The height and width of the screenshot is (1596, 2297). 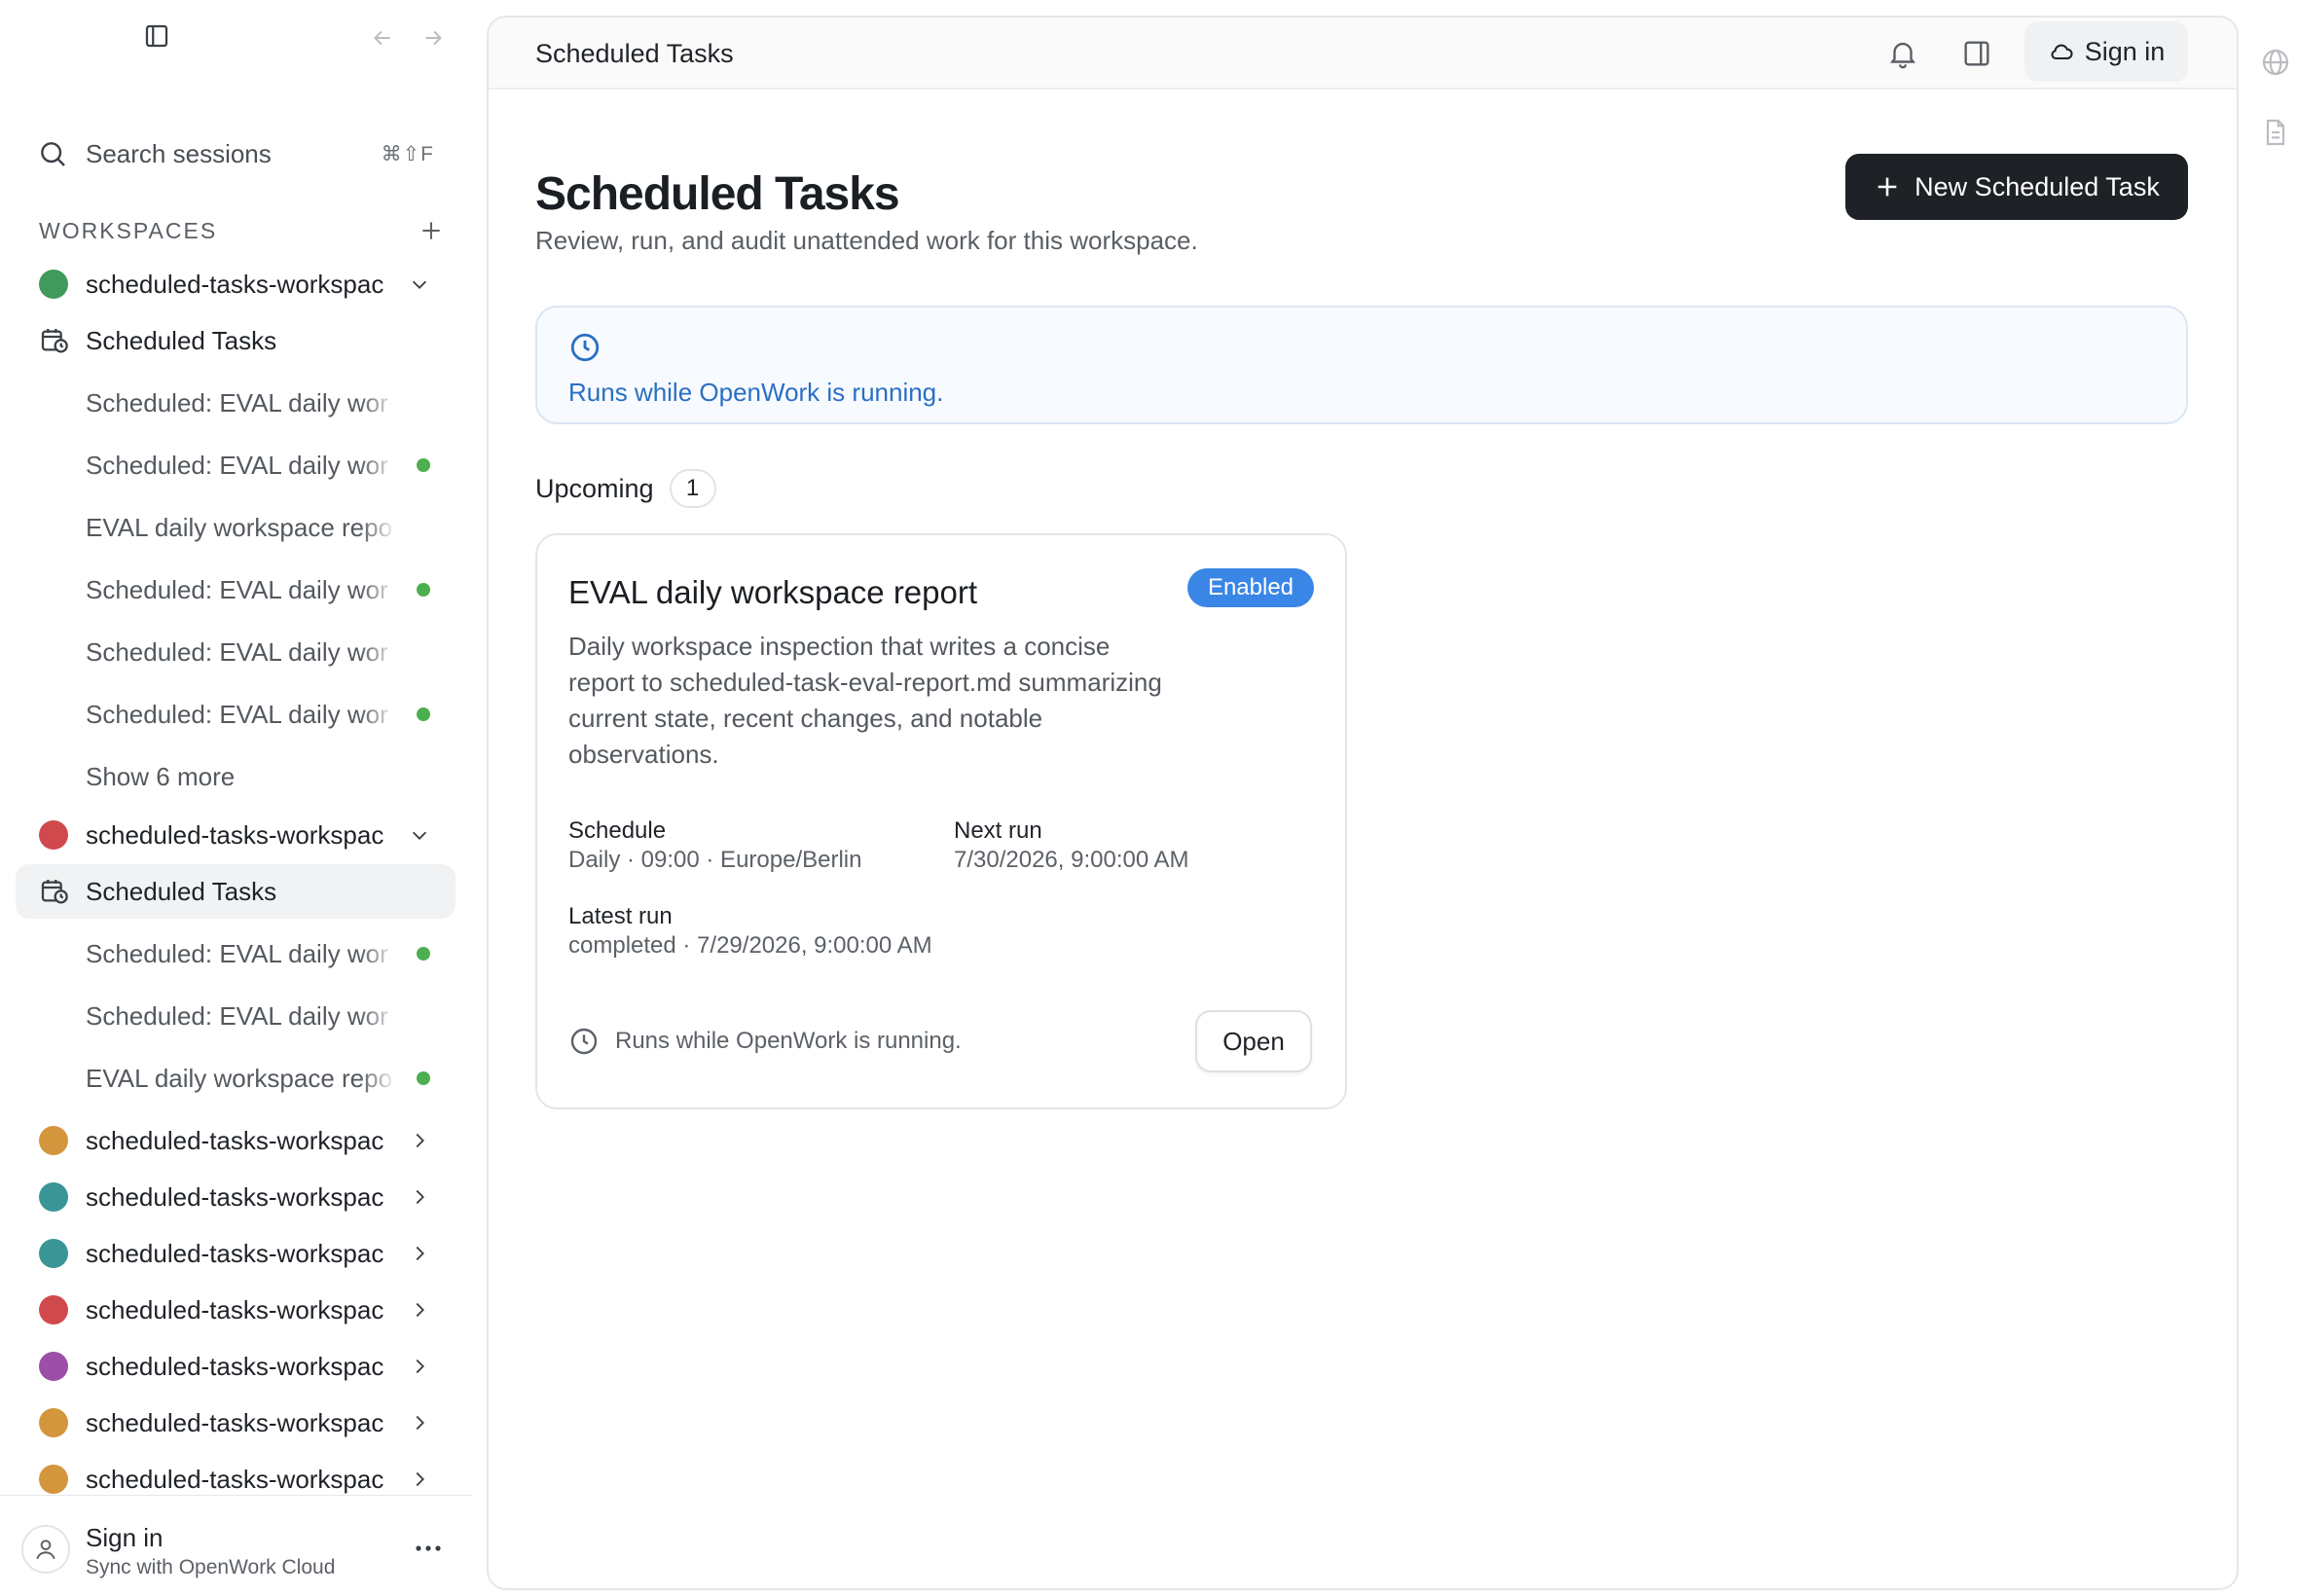 I want to click on scheduled-tasks-link: Scheduled Tasks, so click(x=236, y=340).